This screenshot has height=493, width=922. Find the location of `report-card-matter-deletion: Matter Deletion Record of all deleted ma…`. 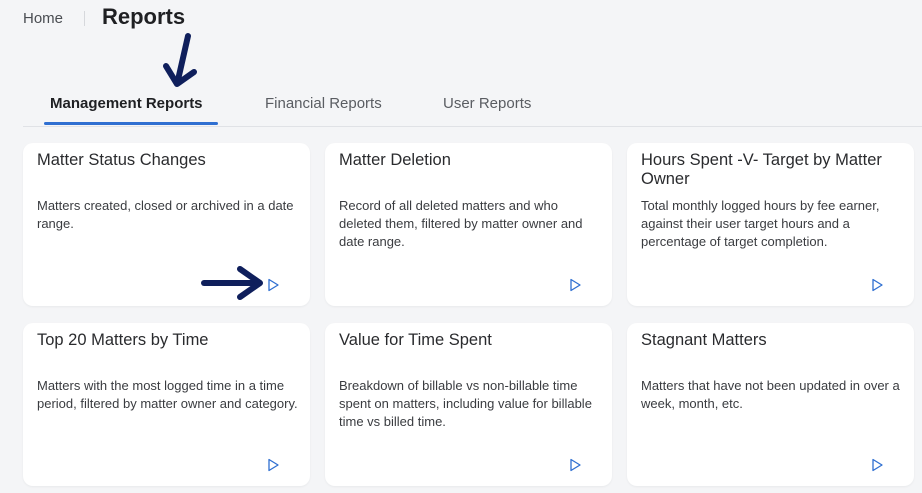

report-card-matter-deletion: Matter Deletion Record of all deleted ma… is located at coordinates (468, 224).